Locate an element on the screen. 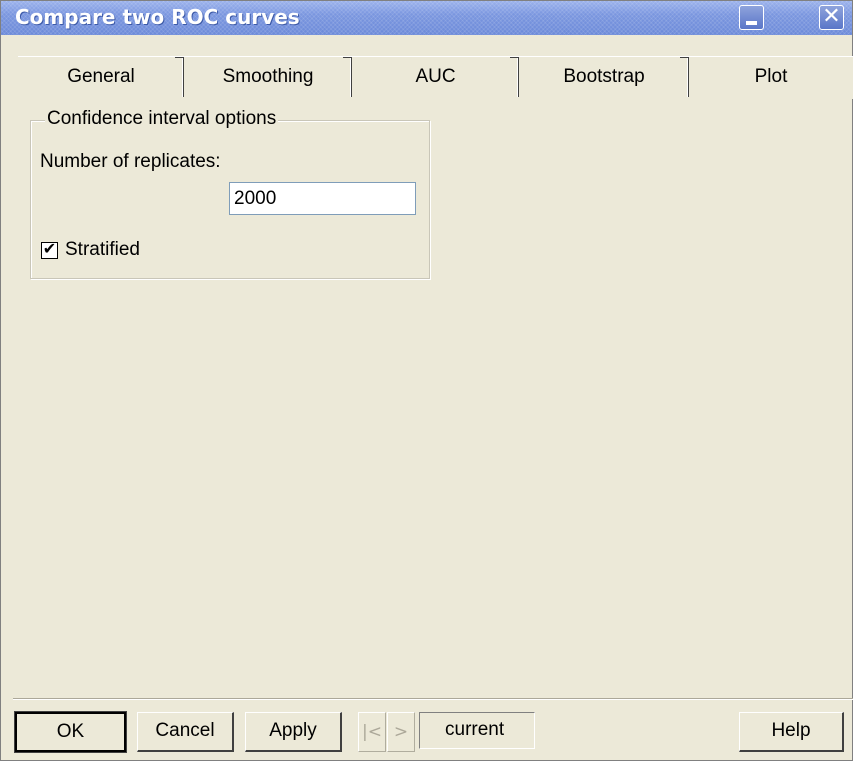 This screenshot has height=761, width=853. ok-button: OK is located at coordinates (70, 732).